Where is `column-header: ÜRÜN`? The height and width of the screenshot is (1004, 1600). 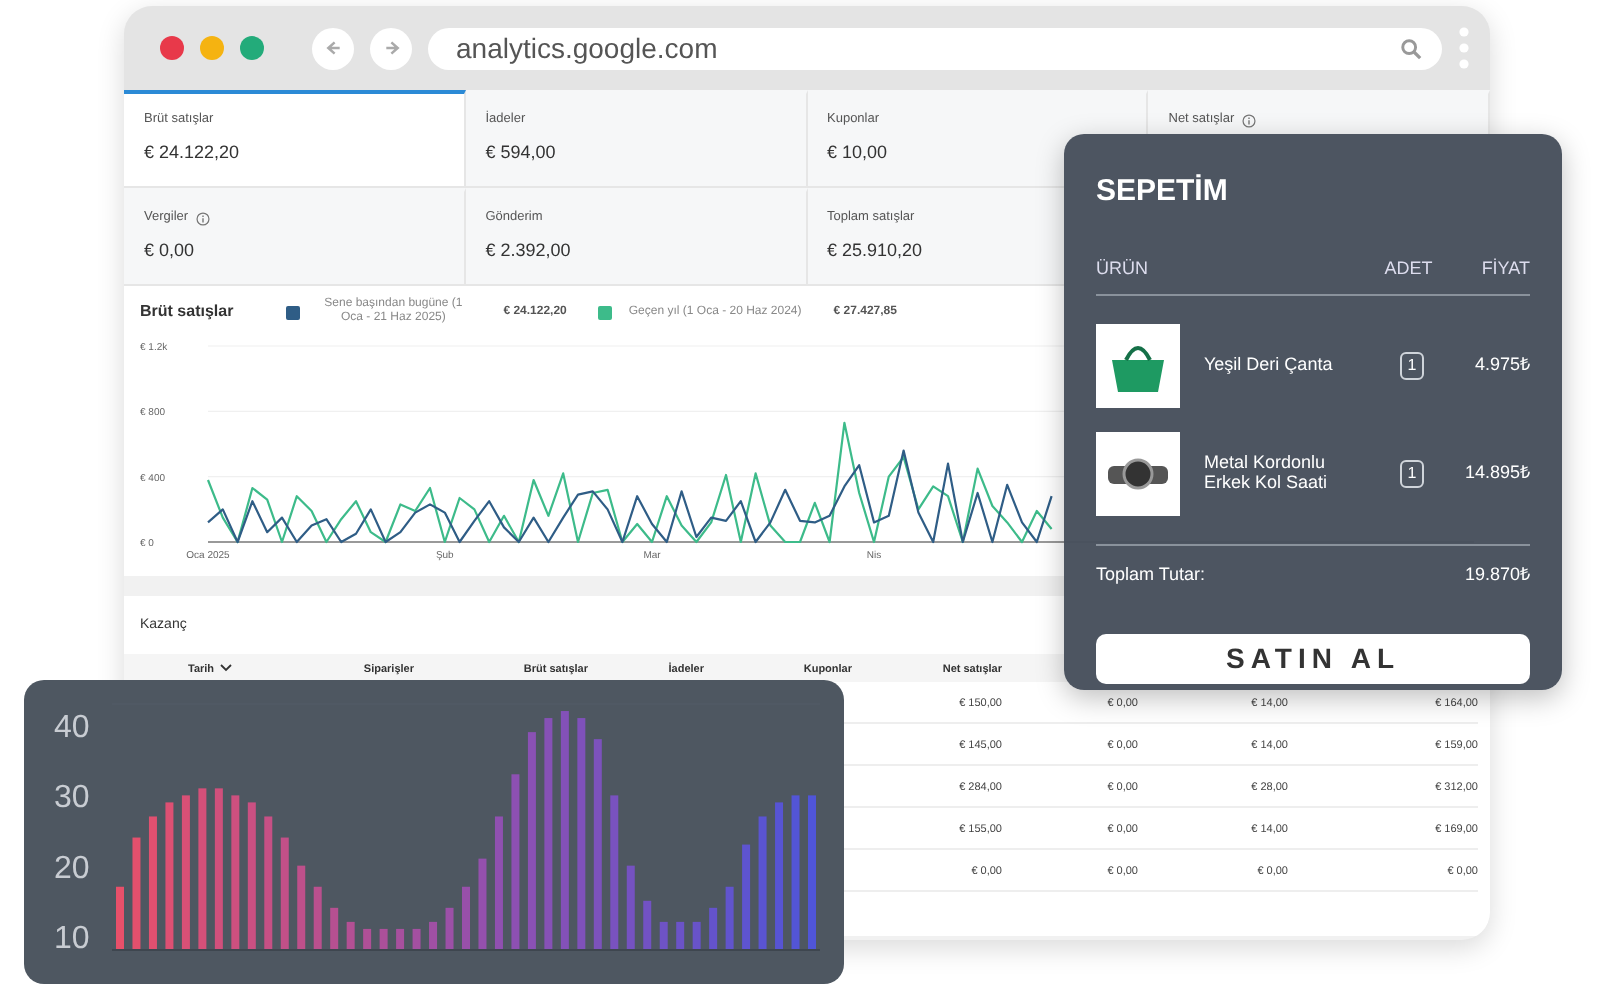
column-header: ÜRÜN is located at coordinates (1123, 268).